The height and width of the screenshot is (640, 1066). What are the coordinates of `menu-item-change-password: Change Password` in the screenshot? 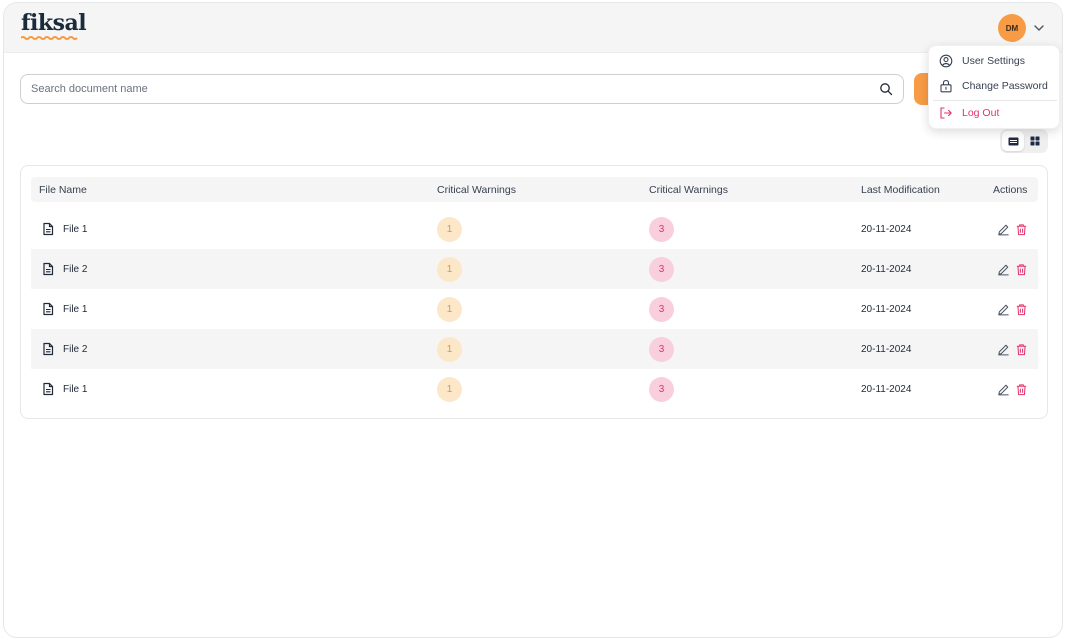 It's located at (993, 86).